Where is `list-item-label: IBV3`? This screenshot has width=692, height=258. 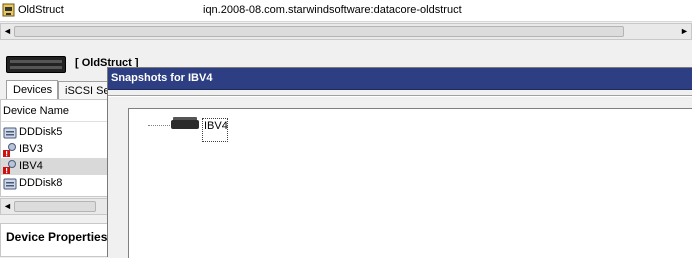
list-item-label: IBV3 is located at coordinates (31, 149).